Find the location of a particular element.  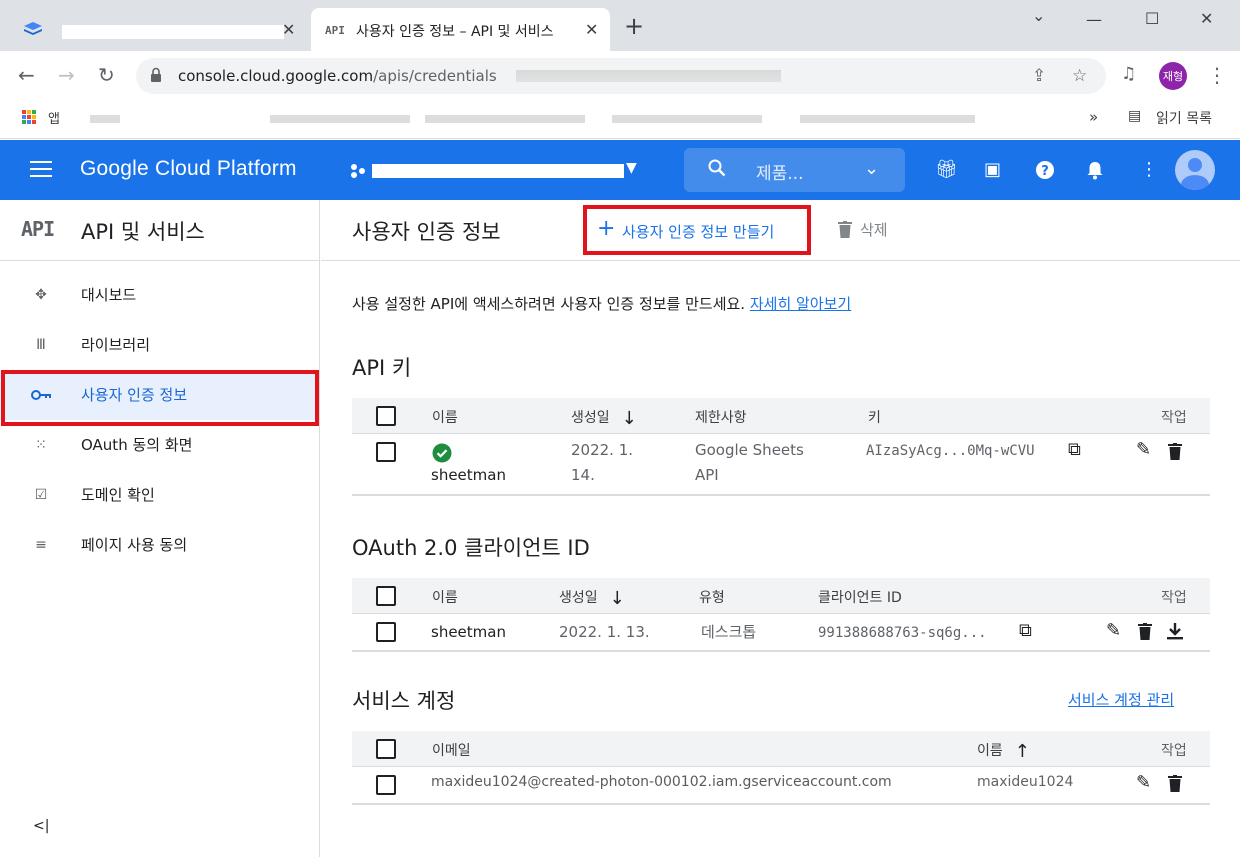

product-search: 제품... ⌄ is located at coordinates (794, 170).